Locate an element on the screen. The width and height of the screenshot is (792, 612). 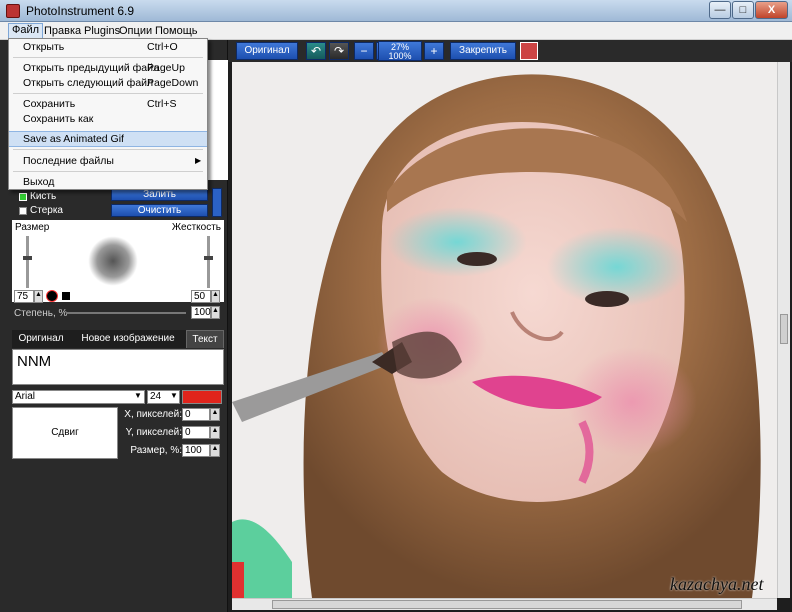
image-toolbar: Оригинал ↶ ↷ − 27% 100% + Закрепить is located at coordinates (510, 51).